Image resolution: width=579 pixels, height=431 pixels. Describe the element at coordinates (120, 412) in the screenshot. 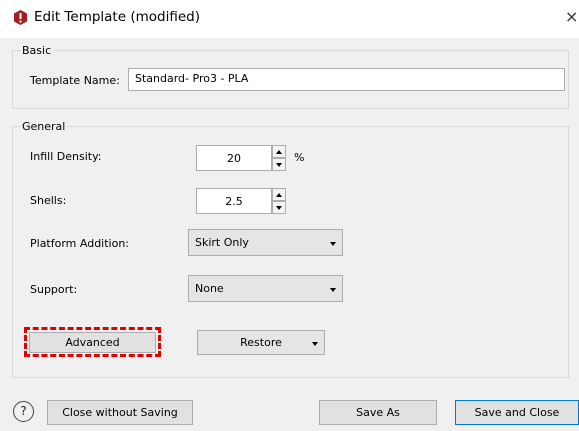

I see `close-without-saving-button: Close without Saving` at that location.